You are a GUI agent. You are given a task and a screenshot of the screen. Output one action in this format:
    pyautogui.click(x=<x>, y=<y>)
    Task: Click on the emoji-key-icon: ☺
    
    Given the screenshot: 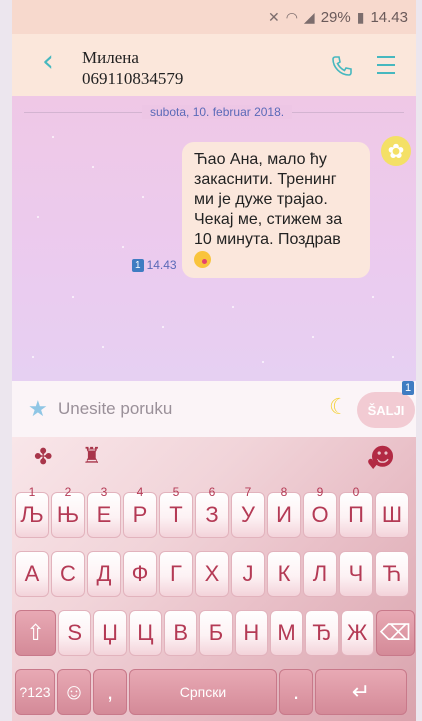 What is the action you would take?
    pyautogui.click(x=74, y=692)
    